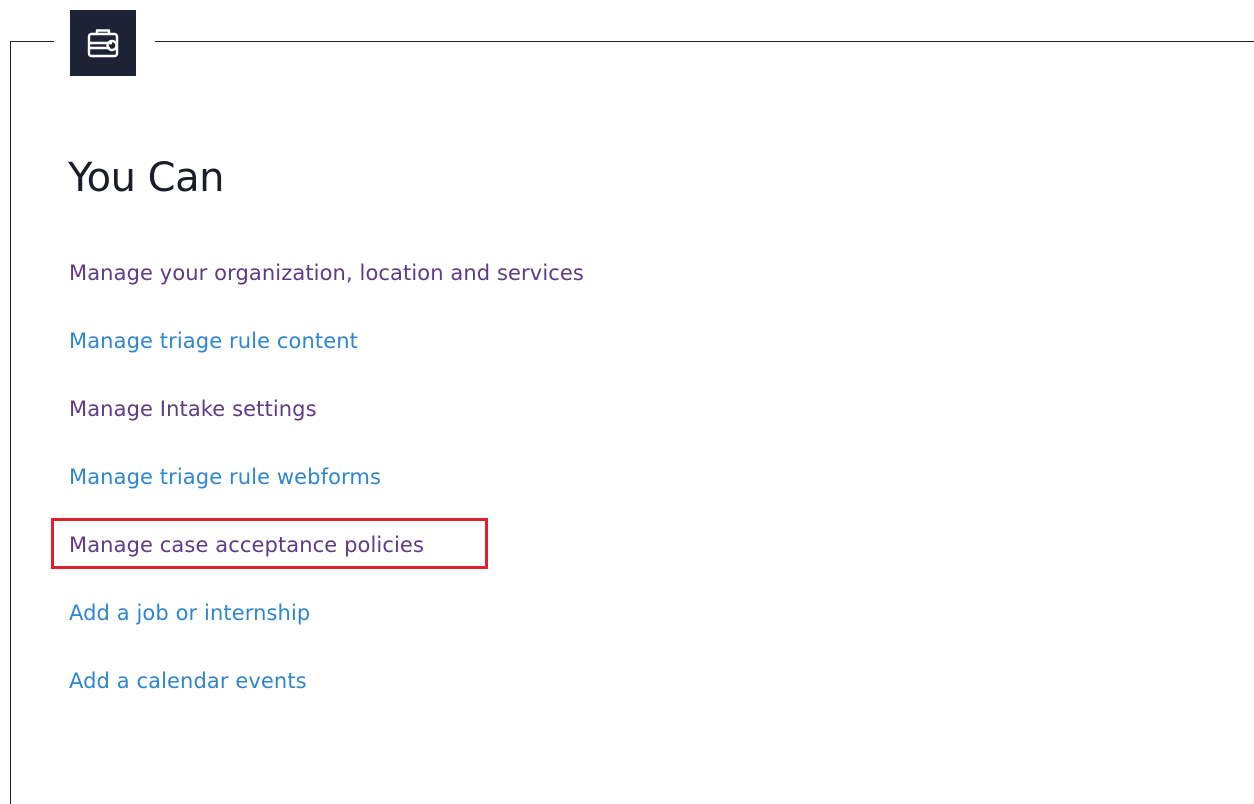 The image size is (1254, 804). What do you see at coordinates (326, 427) in the screenshot?
I see `list-item: Manage Intake settings` at bounding box center [326, 427].